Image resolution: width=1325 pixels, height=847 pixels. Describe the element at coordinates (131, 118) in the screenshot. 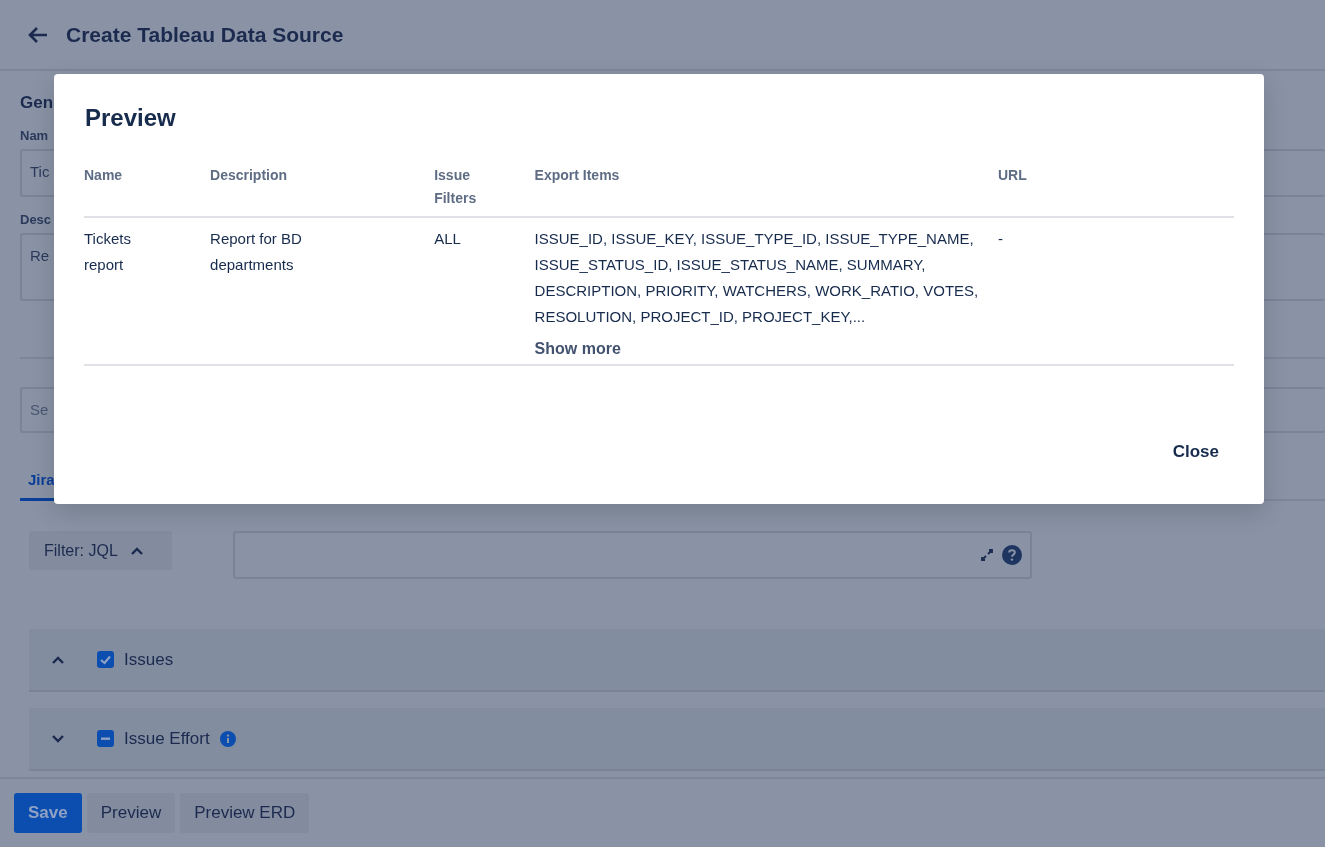

I see `dialog-title: Preview` at that location.